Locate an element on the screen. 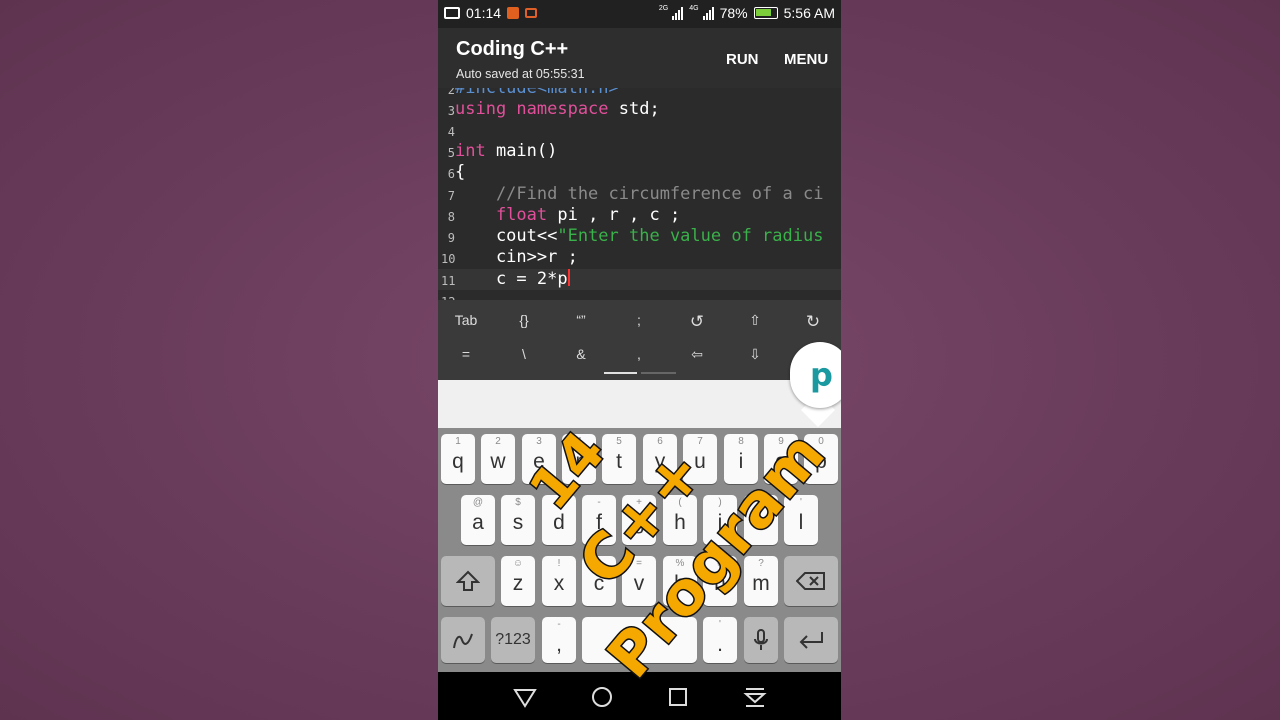  key-a: @ a is located at coordinates (478, 520).